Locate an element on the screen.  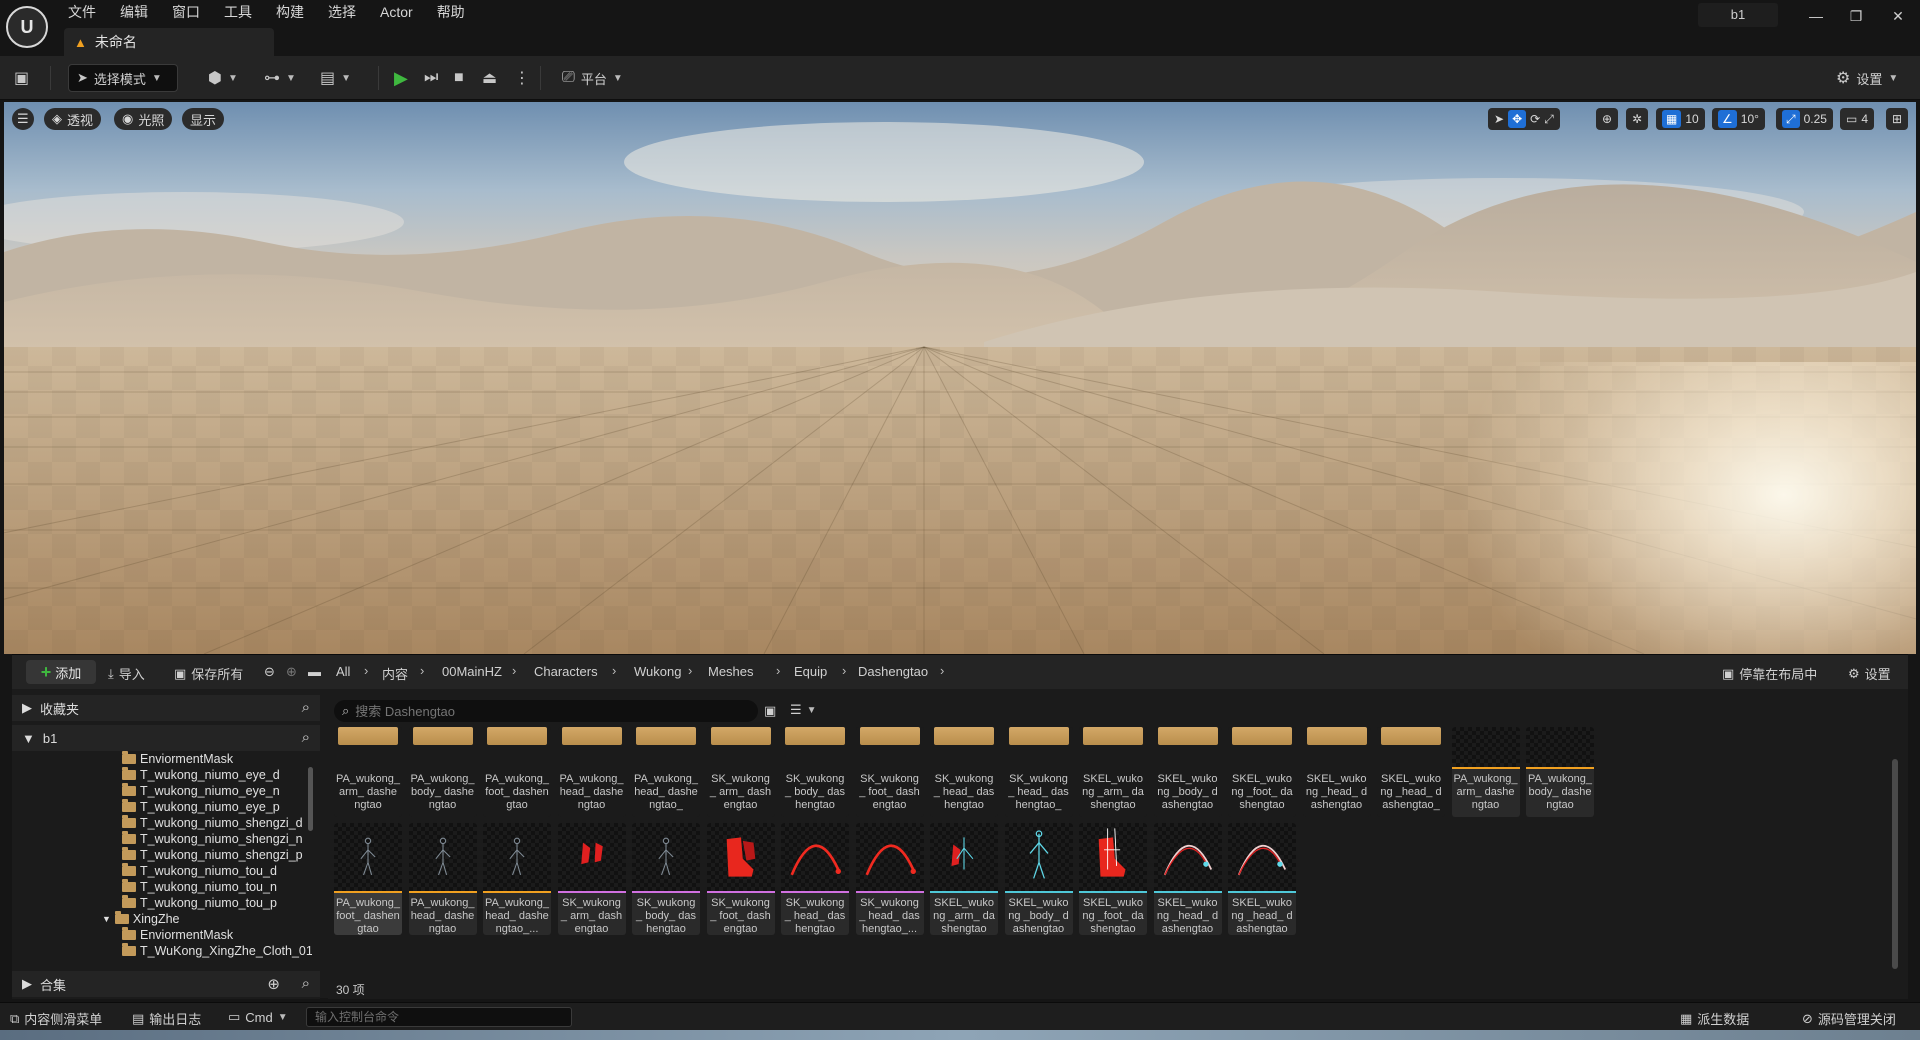
asset-tile: PA_wukong_ body_ dashengtao is located at coordinates (1560, 772).